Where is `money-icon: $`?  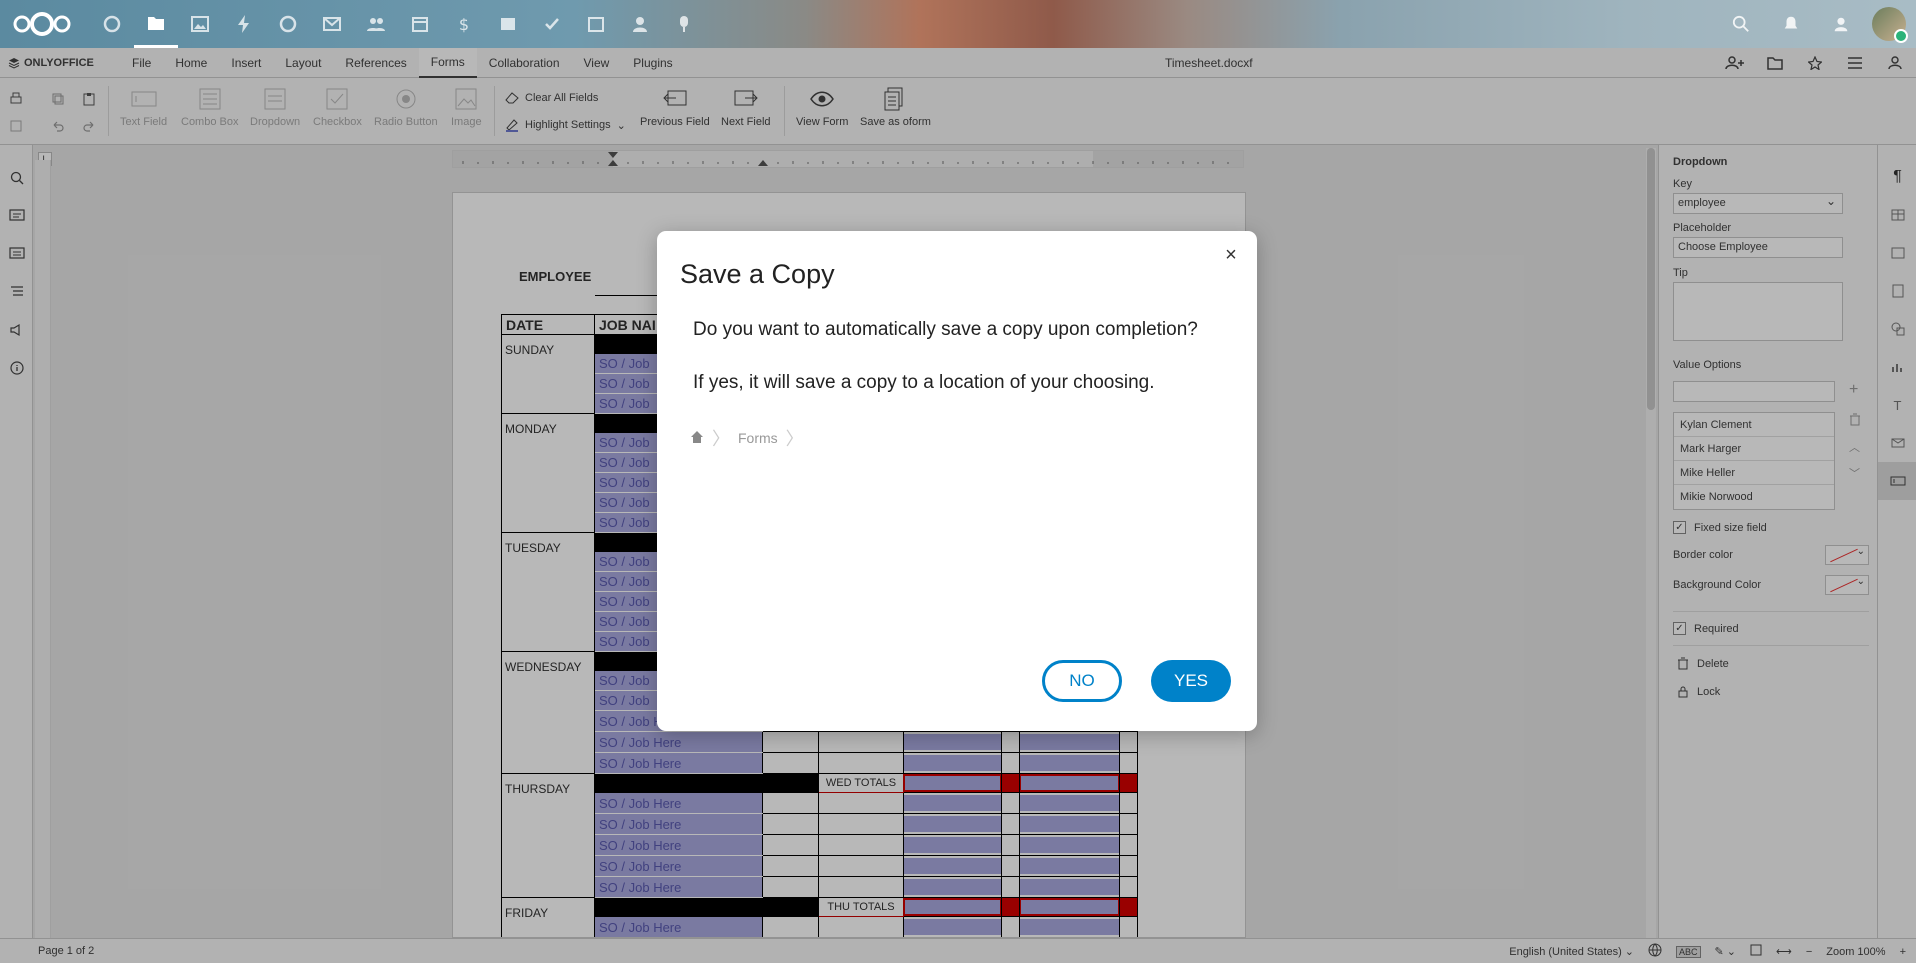 money-icon: $ is located at coordinates (464, 24).